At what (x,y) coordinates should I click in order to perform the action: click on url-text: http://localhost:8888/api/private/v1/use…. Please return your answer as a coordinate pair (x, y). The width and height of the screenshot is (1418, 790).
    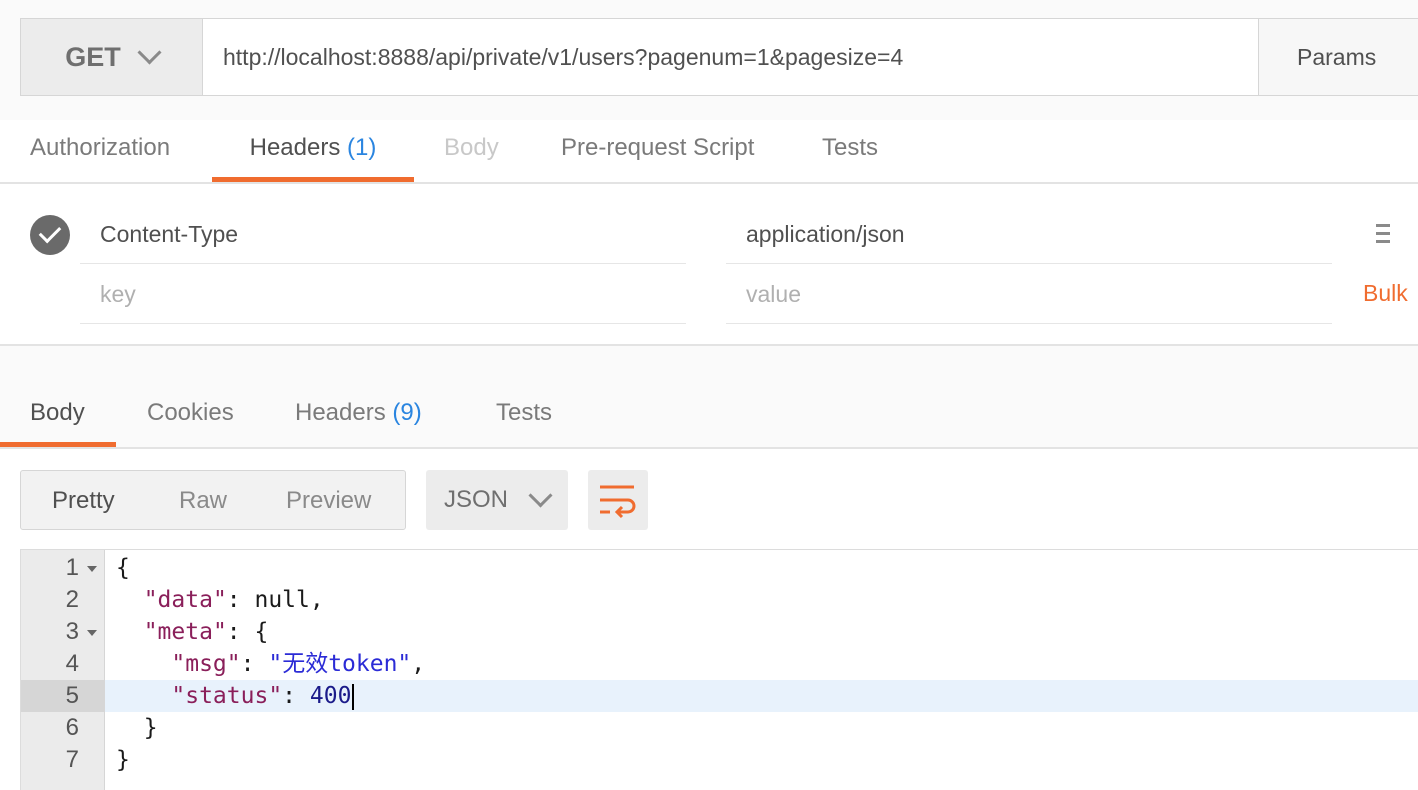
    Looking at the image, I should click on (563, 56).